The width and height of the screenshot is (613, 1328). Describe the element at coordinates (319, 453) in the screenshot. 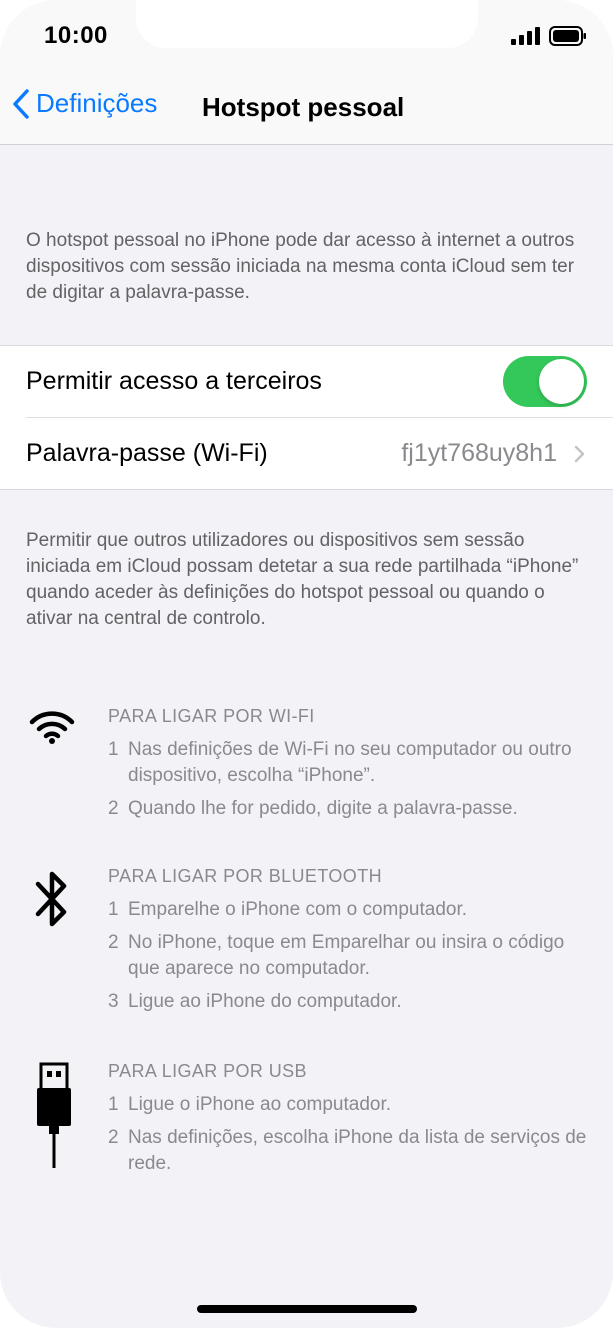

I see `password-row: Palavra-passe (Wi-Fi) fj1yt768uy8h1` at that location.